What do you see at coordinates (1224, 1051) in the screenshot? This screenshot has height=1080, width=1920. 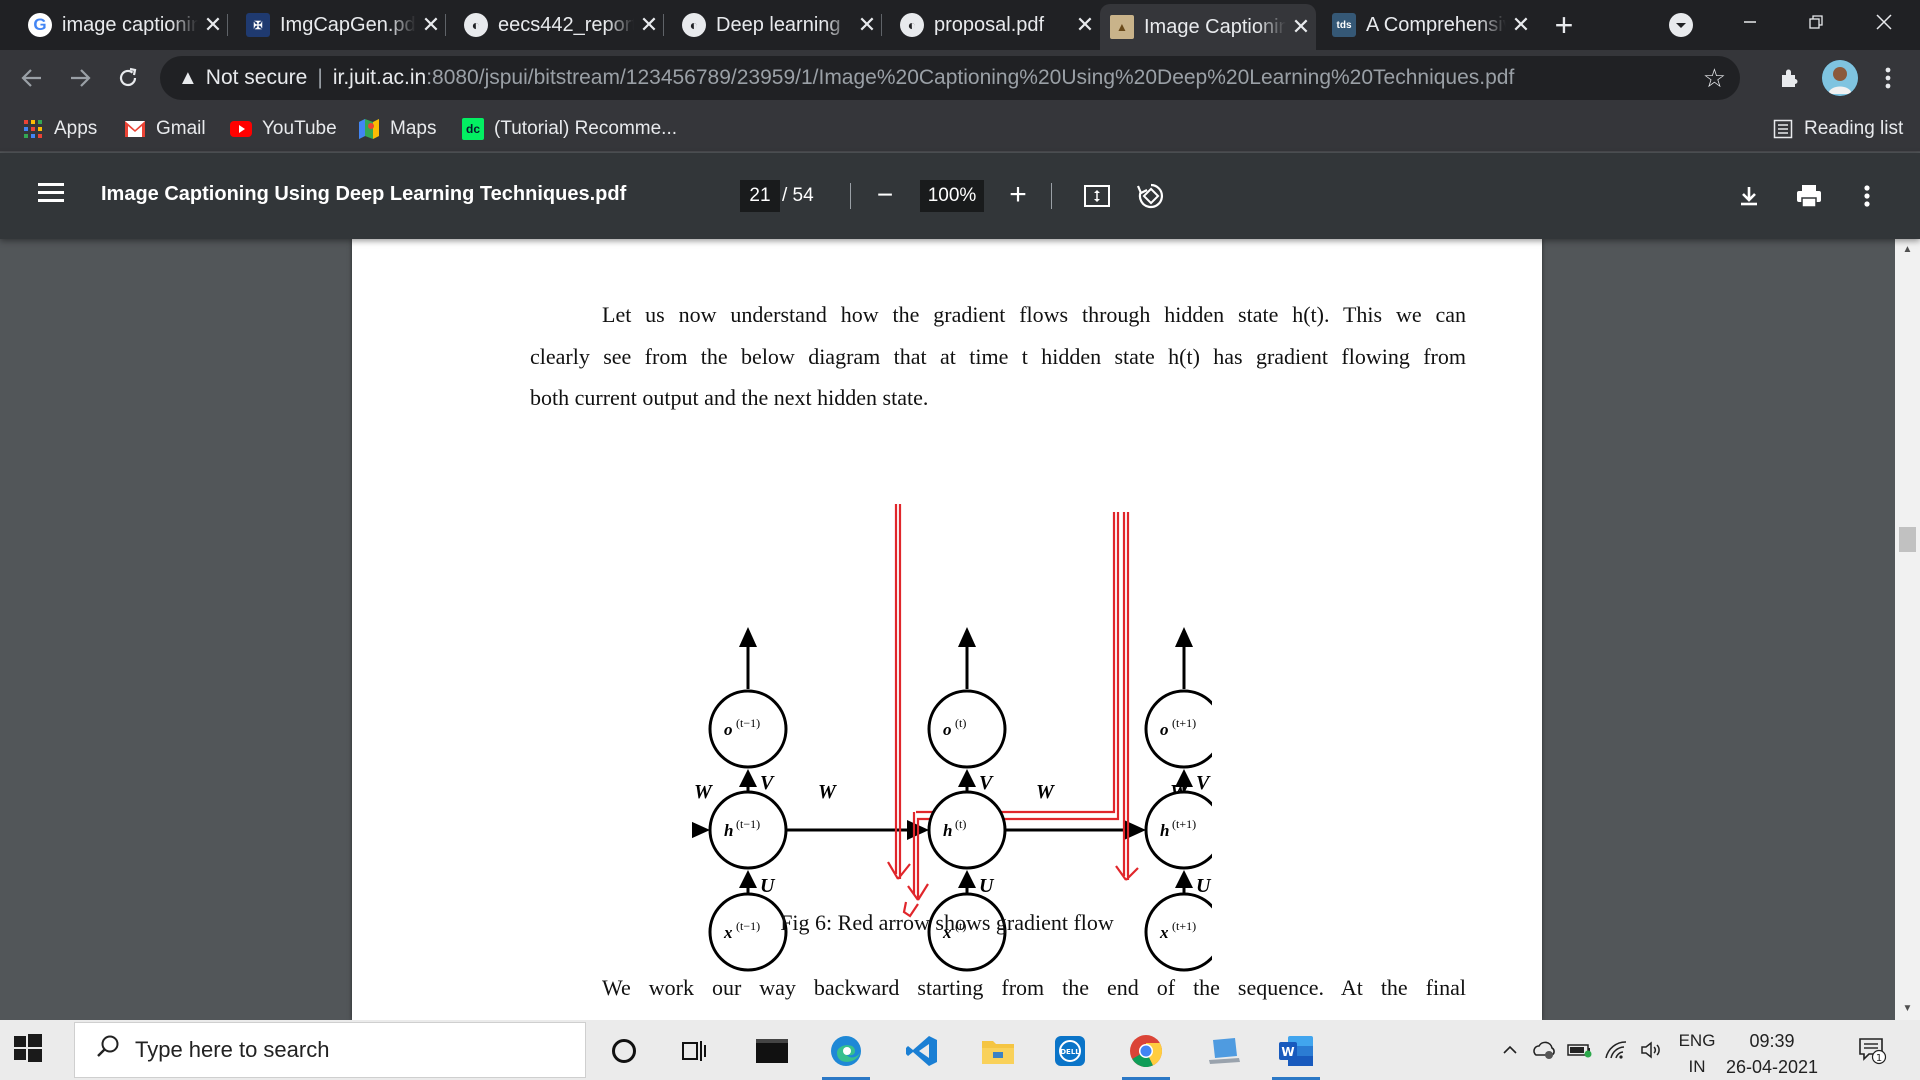 I see `network-laptop-icon` at bounding box center [1224, 1051].